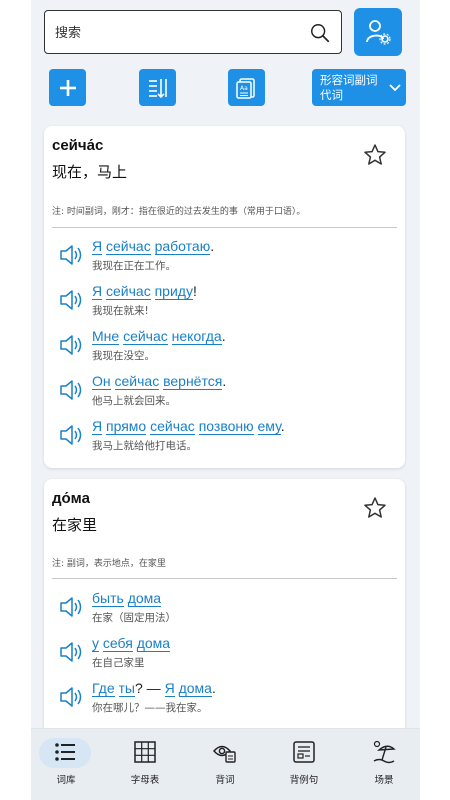  What do you see at coordinates (108, 598) in the screenshot?
I see `word-link: быть` at bounding box center [108, 598].